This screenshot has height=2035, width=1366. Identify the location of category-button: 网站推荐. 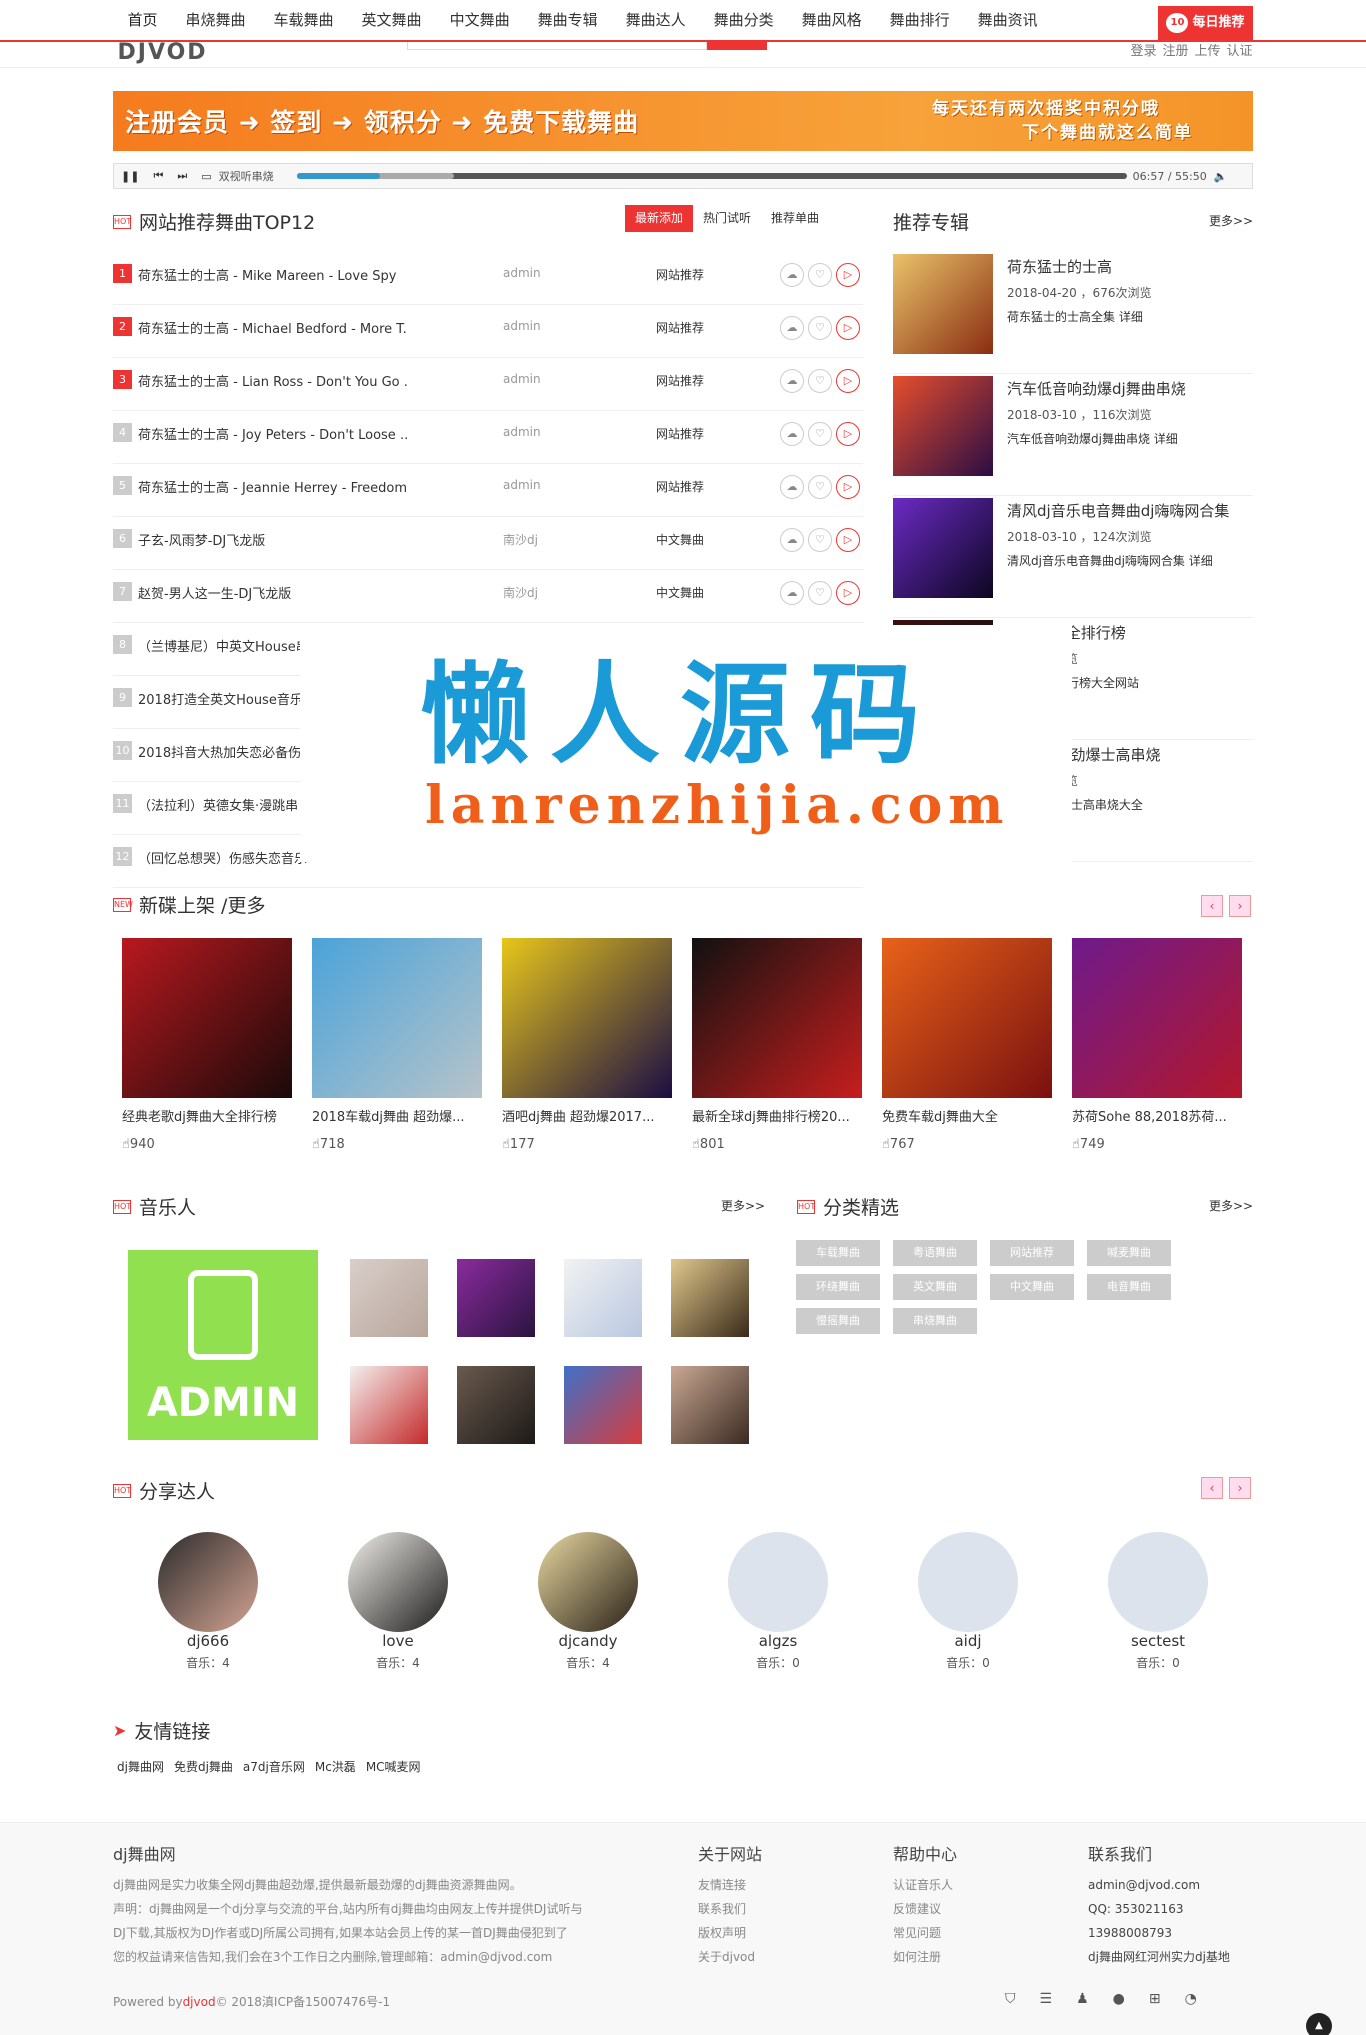
(1032, 1253).